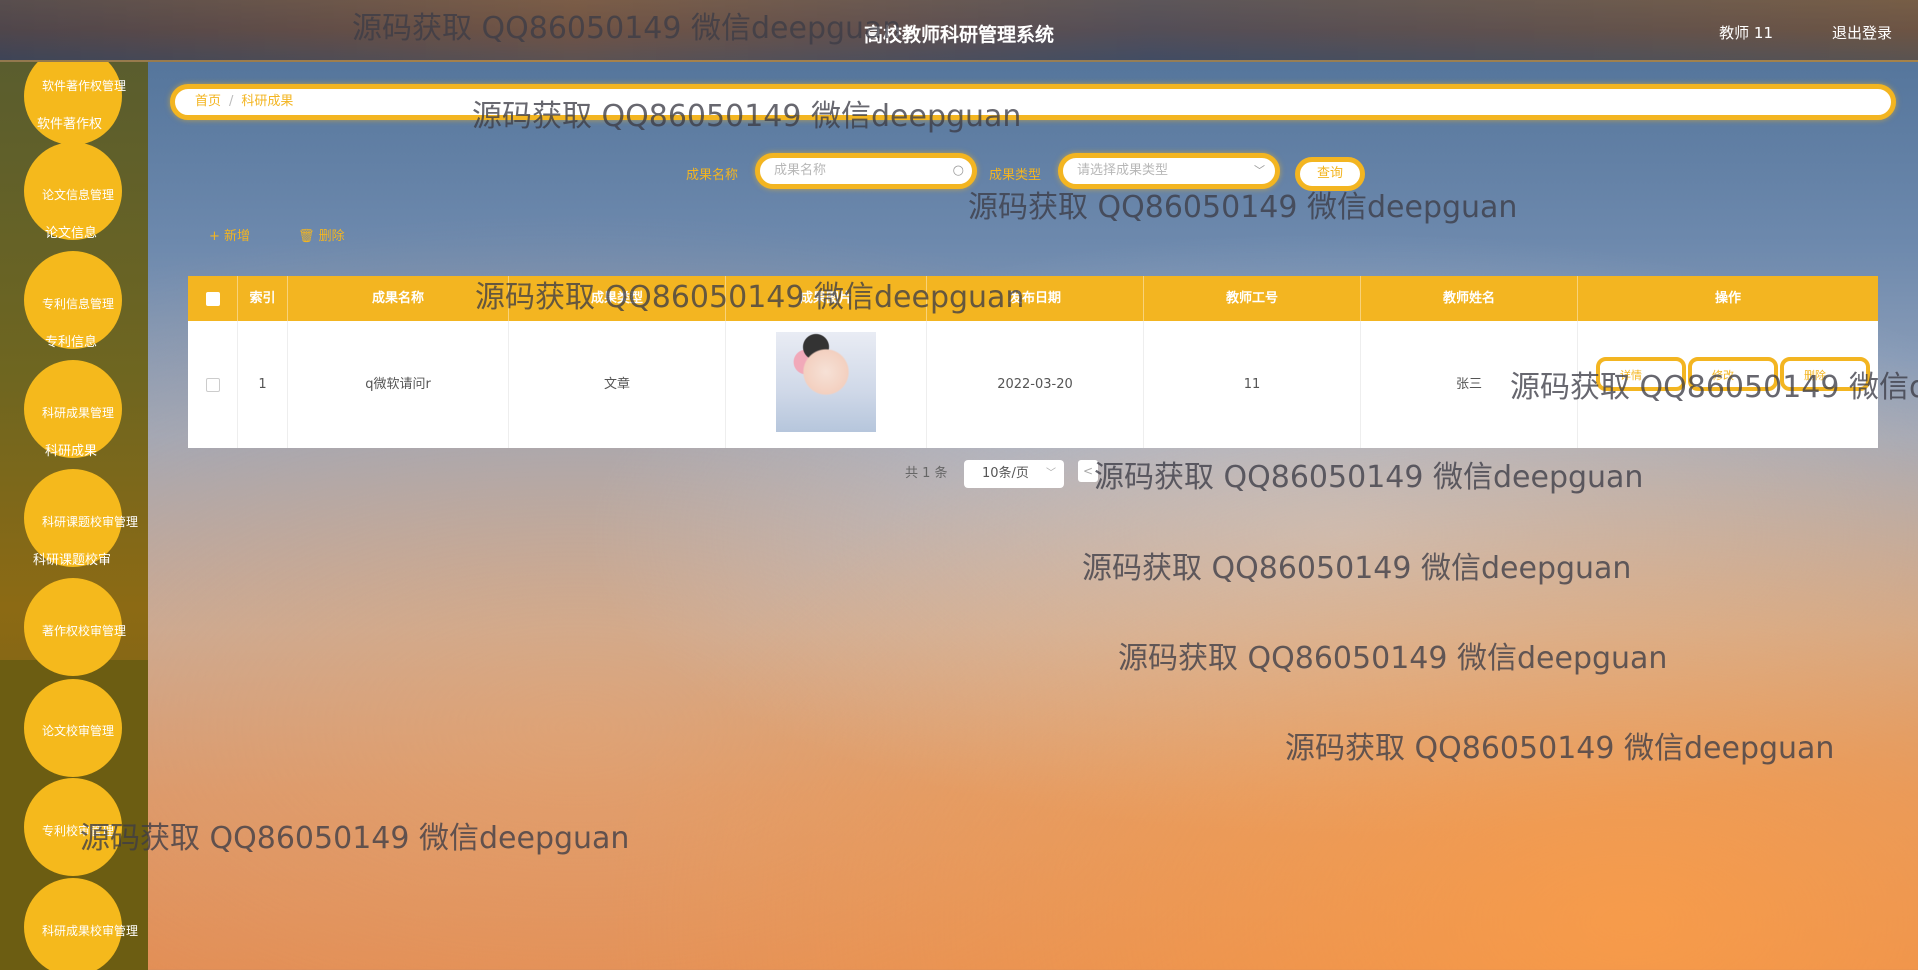 The image size is (1918, 970). Describe the element at coordinates (1815, 375) in the screenshot. I see `row-delete-button-label: 删除` at that location.